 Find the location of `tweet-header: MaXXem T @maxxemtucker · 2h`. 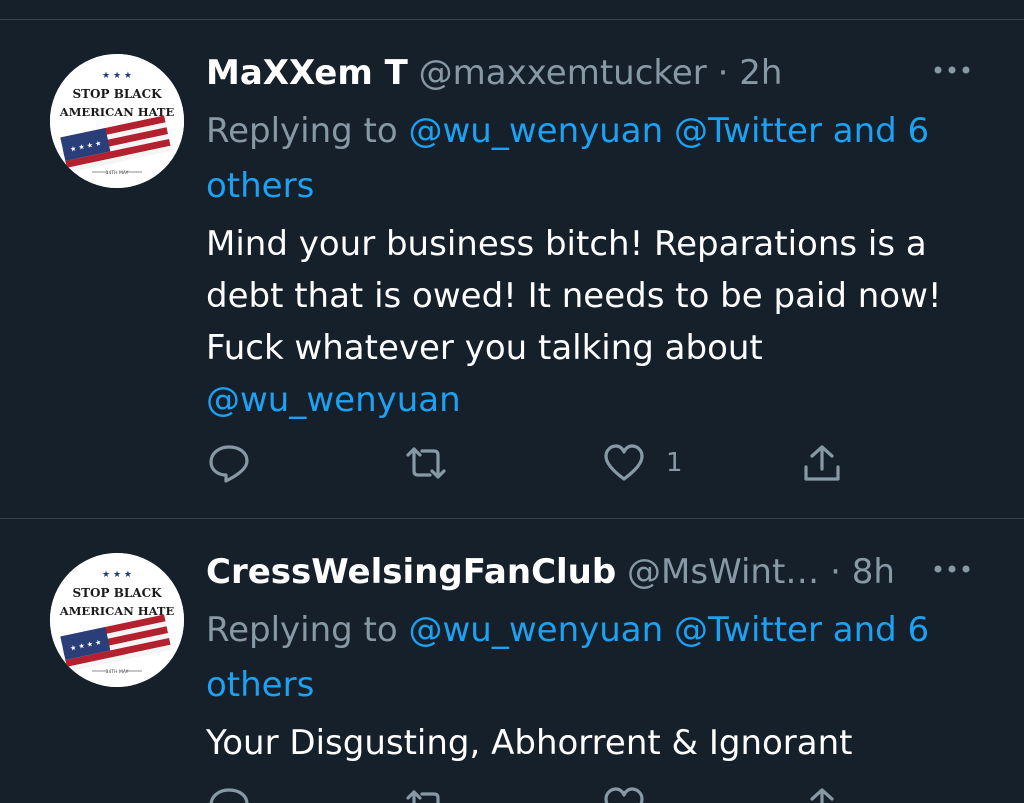

tweet-header: MaXXem T @maxxemtucker · 2h is located at coordinates (494, 73).